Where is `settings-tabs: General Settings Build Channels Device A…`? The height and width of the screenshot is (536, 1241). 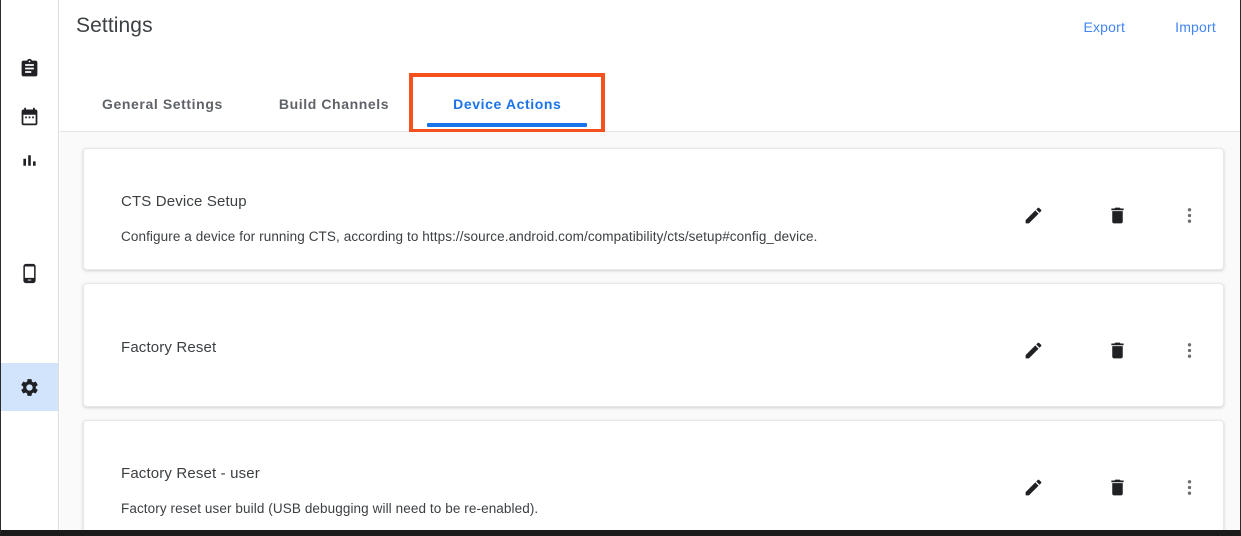
settings-tabs: General Settings Build Channels Device A… is located at coordinates (341, 103).